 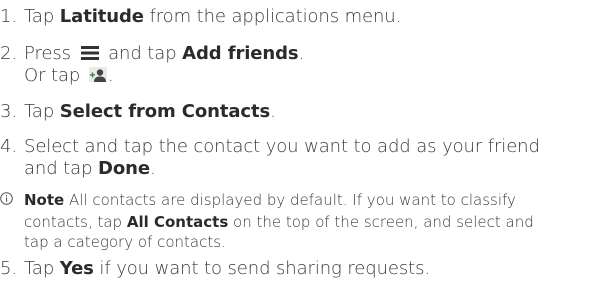 I want to click on step-keyword: Add friends, so click(x=240, y=53).